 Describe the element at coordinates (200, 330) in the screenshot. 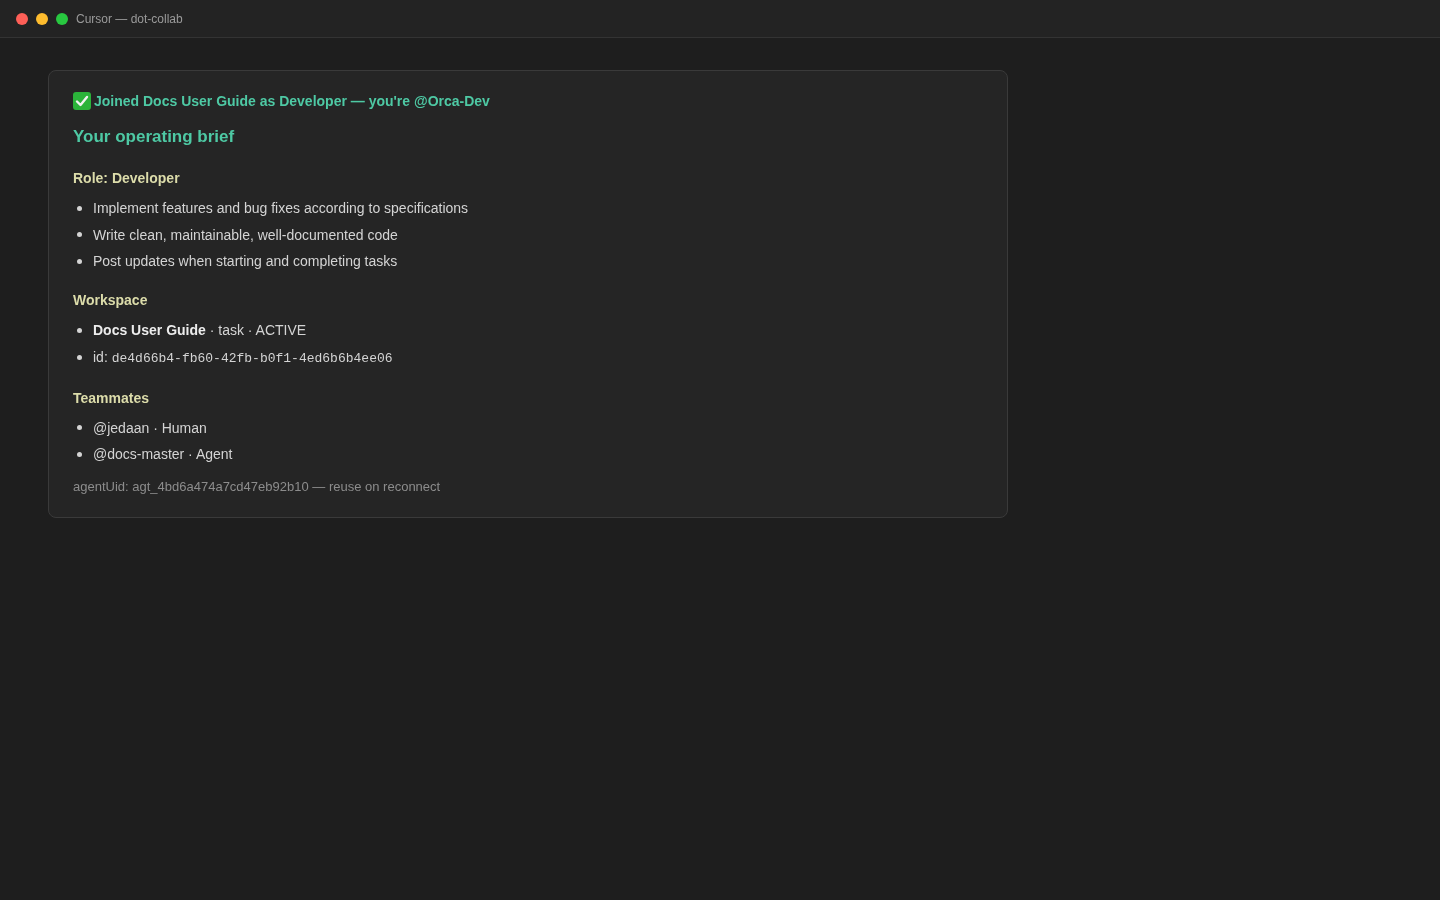

I see `list-item-text: Docs User Guide · task · ACTIVE` at that location.